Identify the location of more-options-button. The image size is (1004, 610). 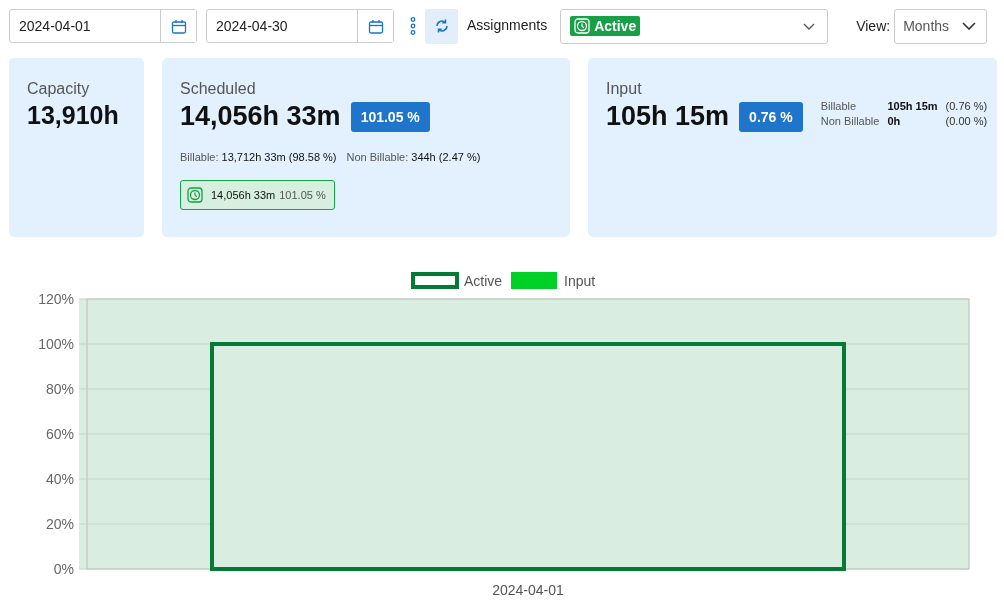
(413, 26).